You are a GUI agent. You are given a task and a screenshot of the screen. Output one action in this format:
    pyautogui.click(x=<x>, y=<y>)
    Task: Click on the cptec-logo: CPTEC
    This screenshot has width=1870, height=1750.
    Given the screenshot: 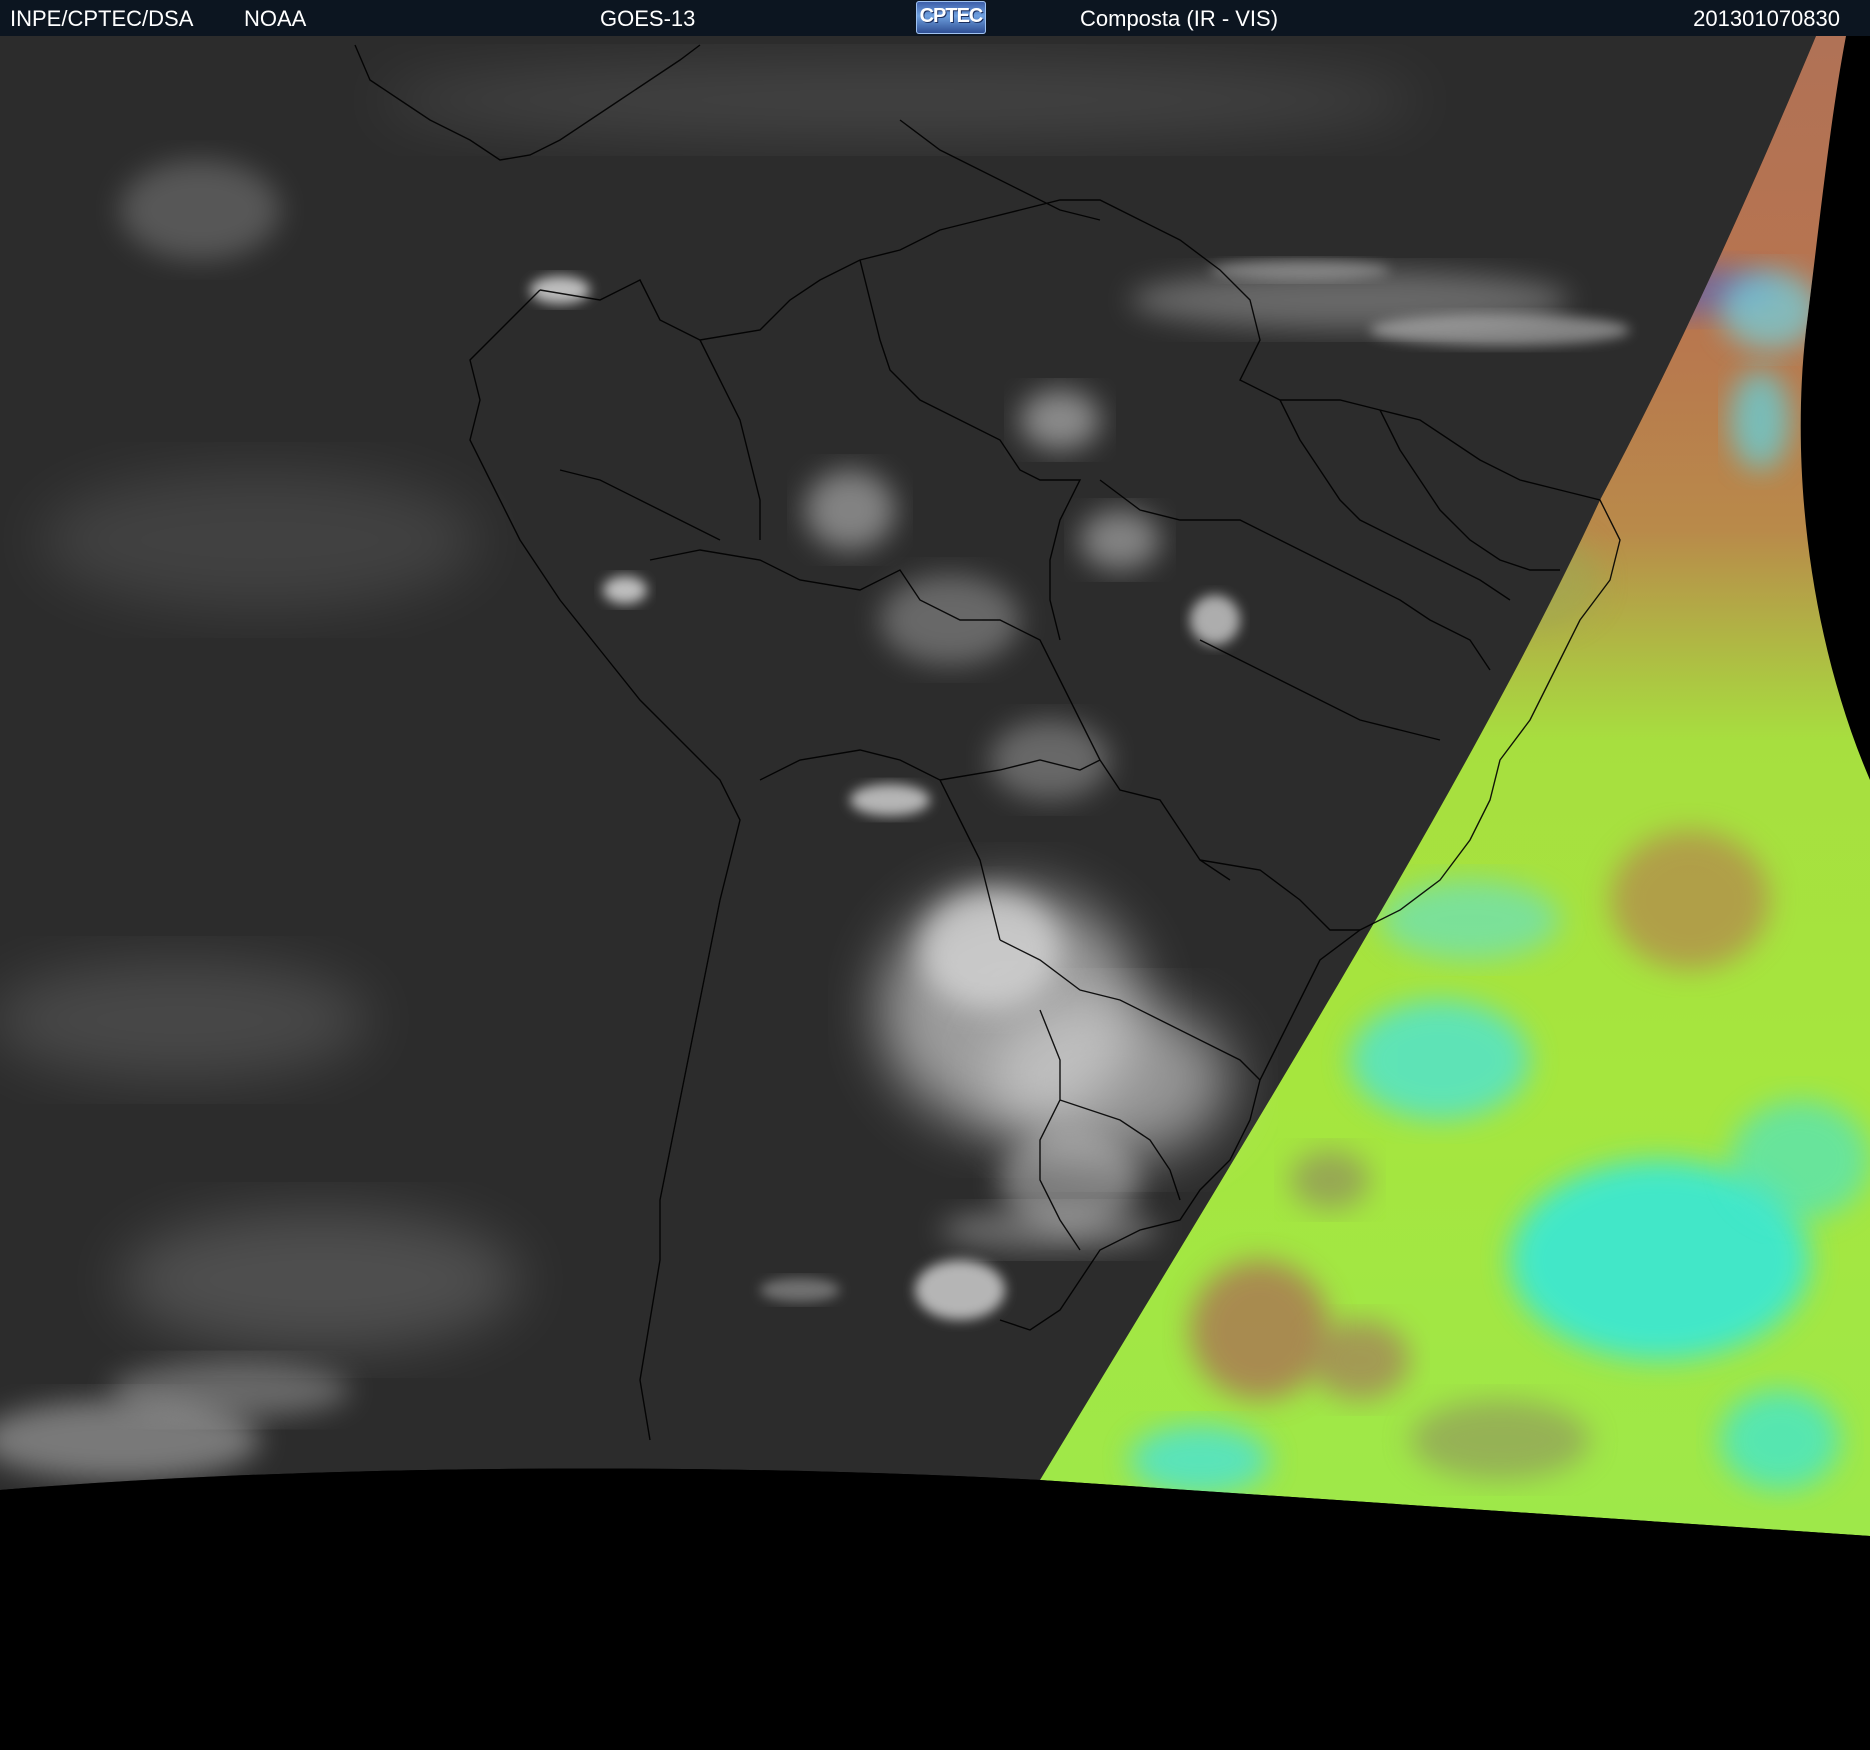 What is the action you would take?
    pyautogui.click(x=951, y=17)
    